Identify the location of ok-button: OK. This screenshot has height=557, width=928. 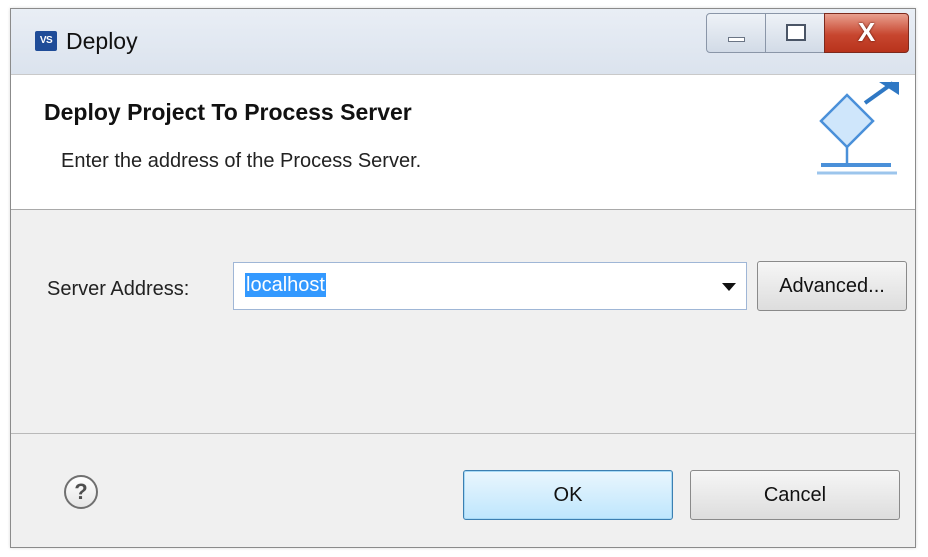
(568, 495).